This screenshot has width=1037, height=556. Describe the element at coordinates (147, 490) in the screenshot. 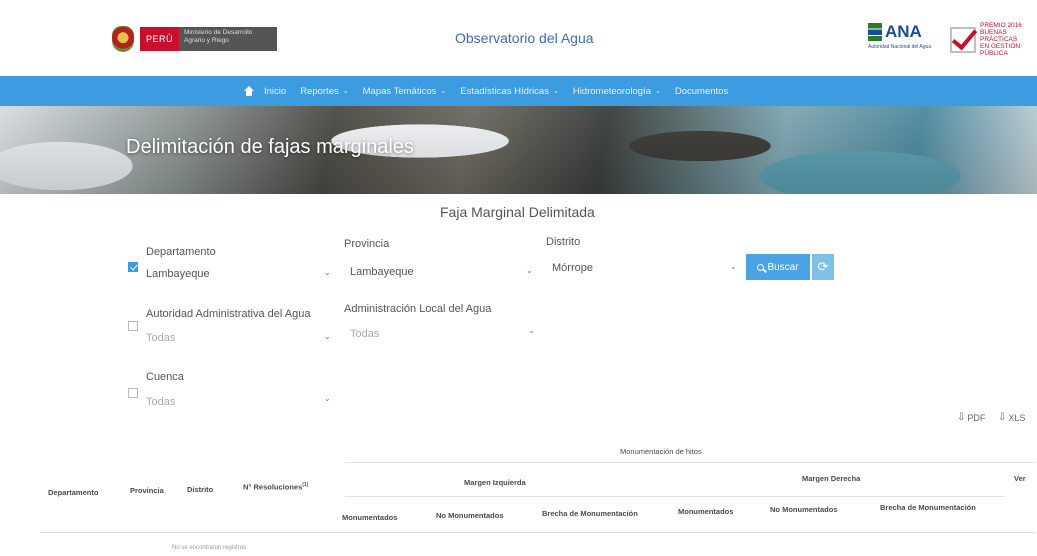

I see `col-provincia: Provincia` at that location.